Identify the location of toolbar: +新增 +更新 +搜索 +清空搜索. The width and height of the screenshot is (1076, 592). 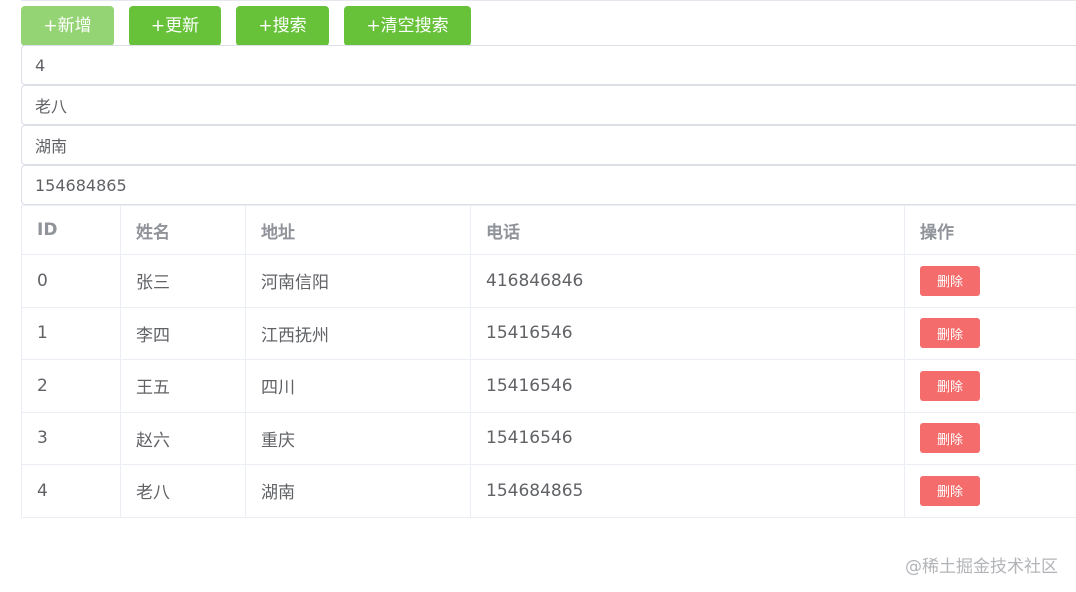
(548, 23).